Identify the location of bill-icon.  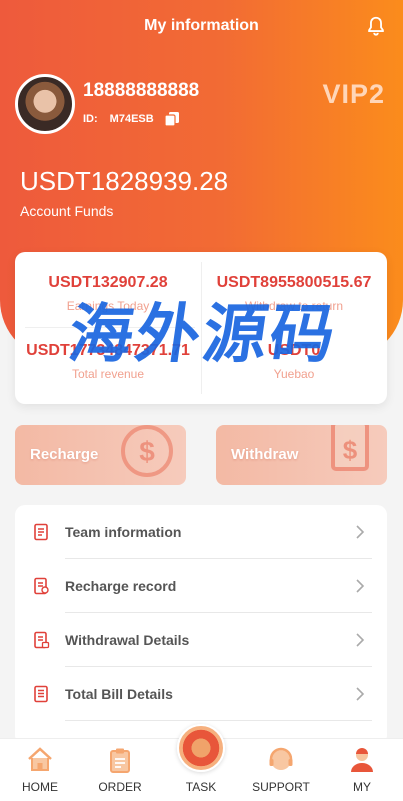
(41, 694).